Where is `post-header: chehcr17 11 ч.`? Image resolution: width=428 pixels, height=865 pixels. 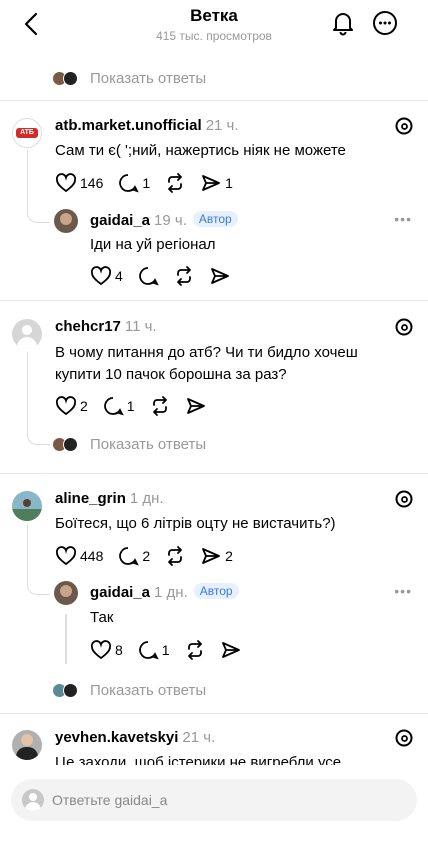
post-header: chehcr17 11 ч. is located at coordinates (106, 326).